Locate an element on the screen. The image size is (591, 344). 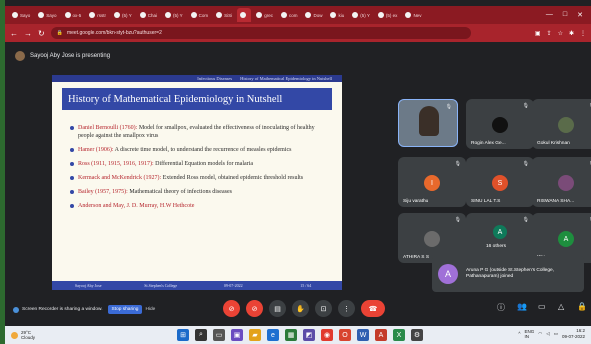
browser-tab: Chai is located at coordinates (148, 15).